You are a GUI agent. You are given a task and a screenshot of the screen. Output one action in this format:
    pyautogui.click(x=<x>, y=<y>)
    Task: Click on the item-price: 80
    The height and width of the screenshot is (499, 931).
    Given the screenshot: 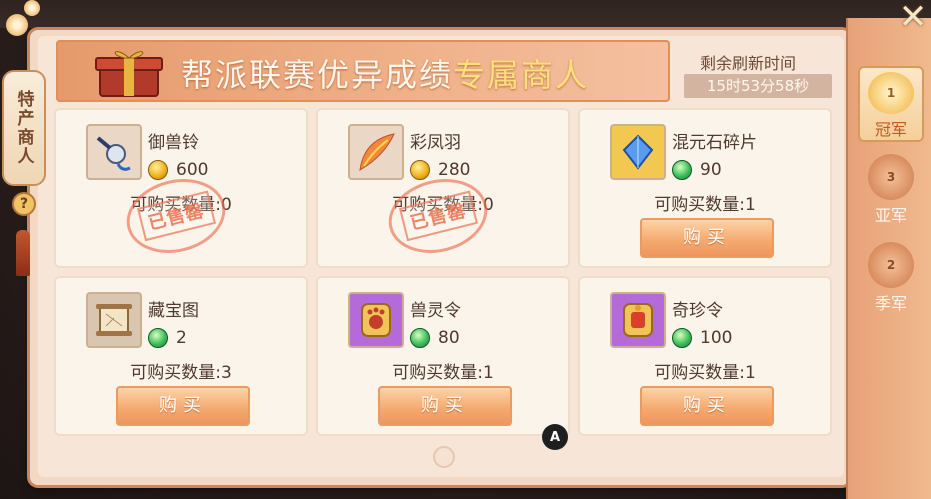 What is the action you would take?
    pyautogui.click(x=449, y=338)
    